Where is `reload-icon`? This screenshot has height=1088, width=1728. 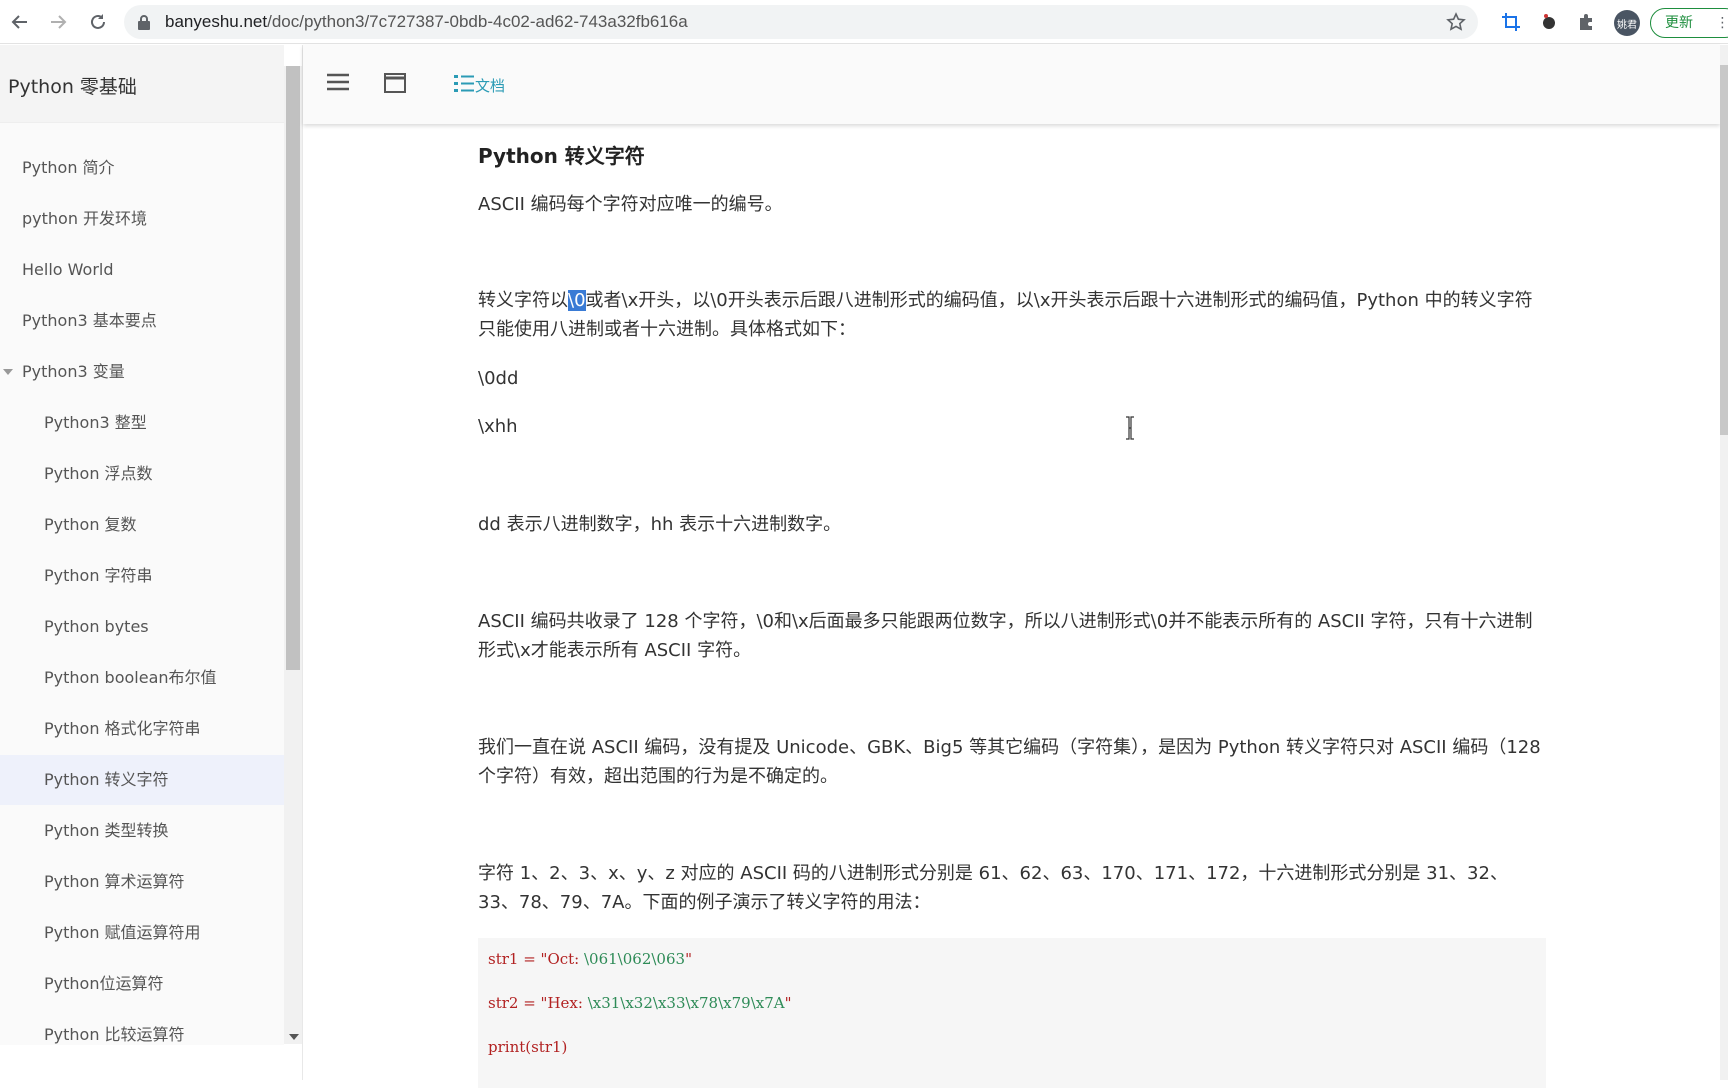
reload-icon is located at coordinates (98, 22).